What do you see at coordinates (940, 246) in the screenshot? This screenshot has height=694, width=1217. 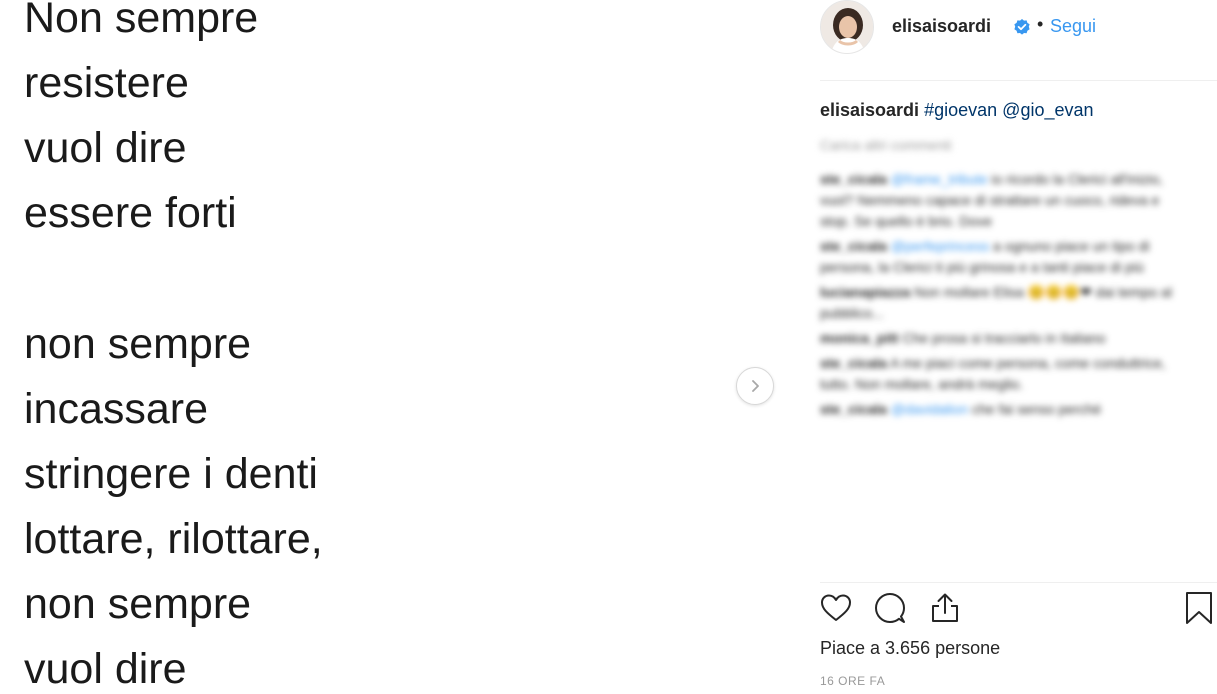 I see `comment-mention: @perfeprincess` at bounding box center [940, 246].